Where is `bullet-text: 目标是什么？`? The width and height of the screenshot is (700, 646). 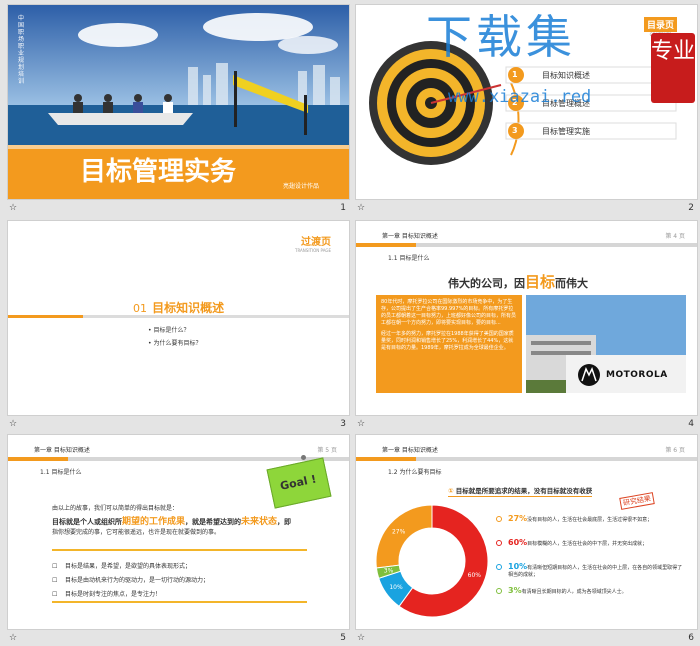 bullet-text: 目标是什么？ is located at coordinates (171, 330).